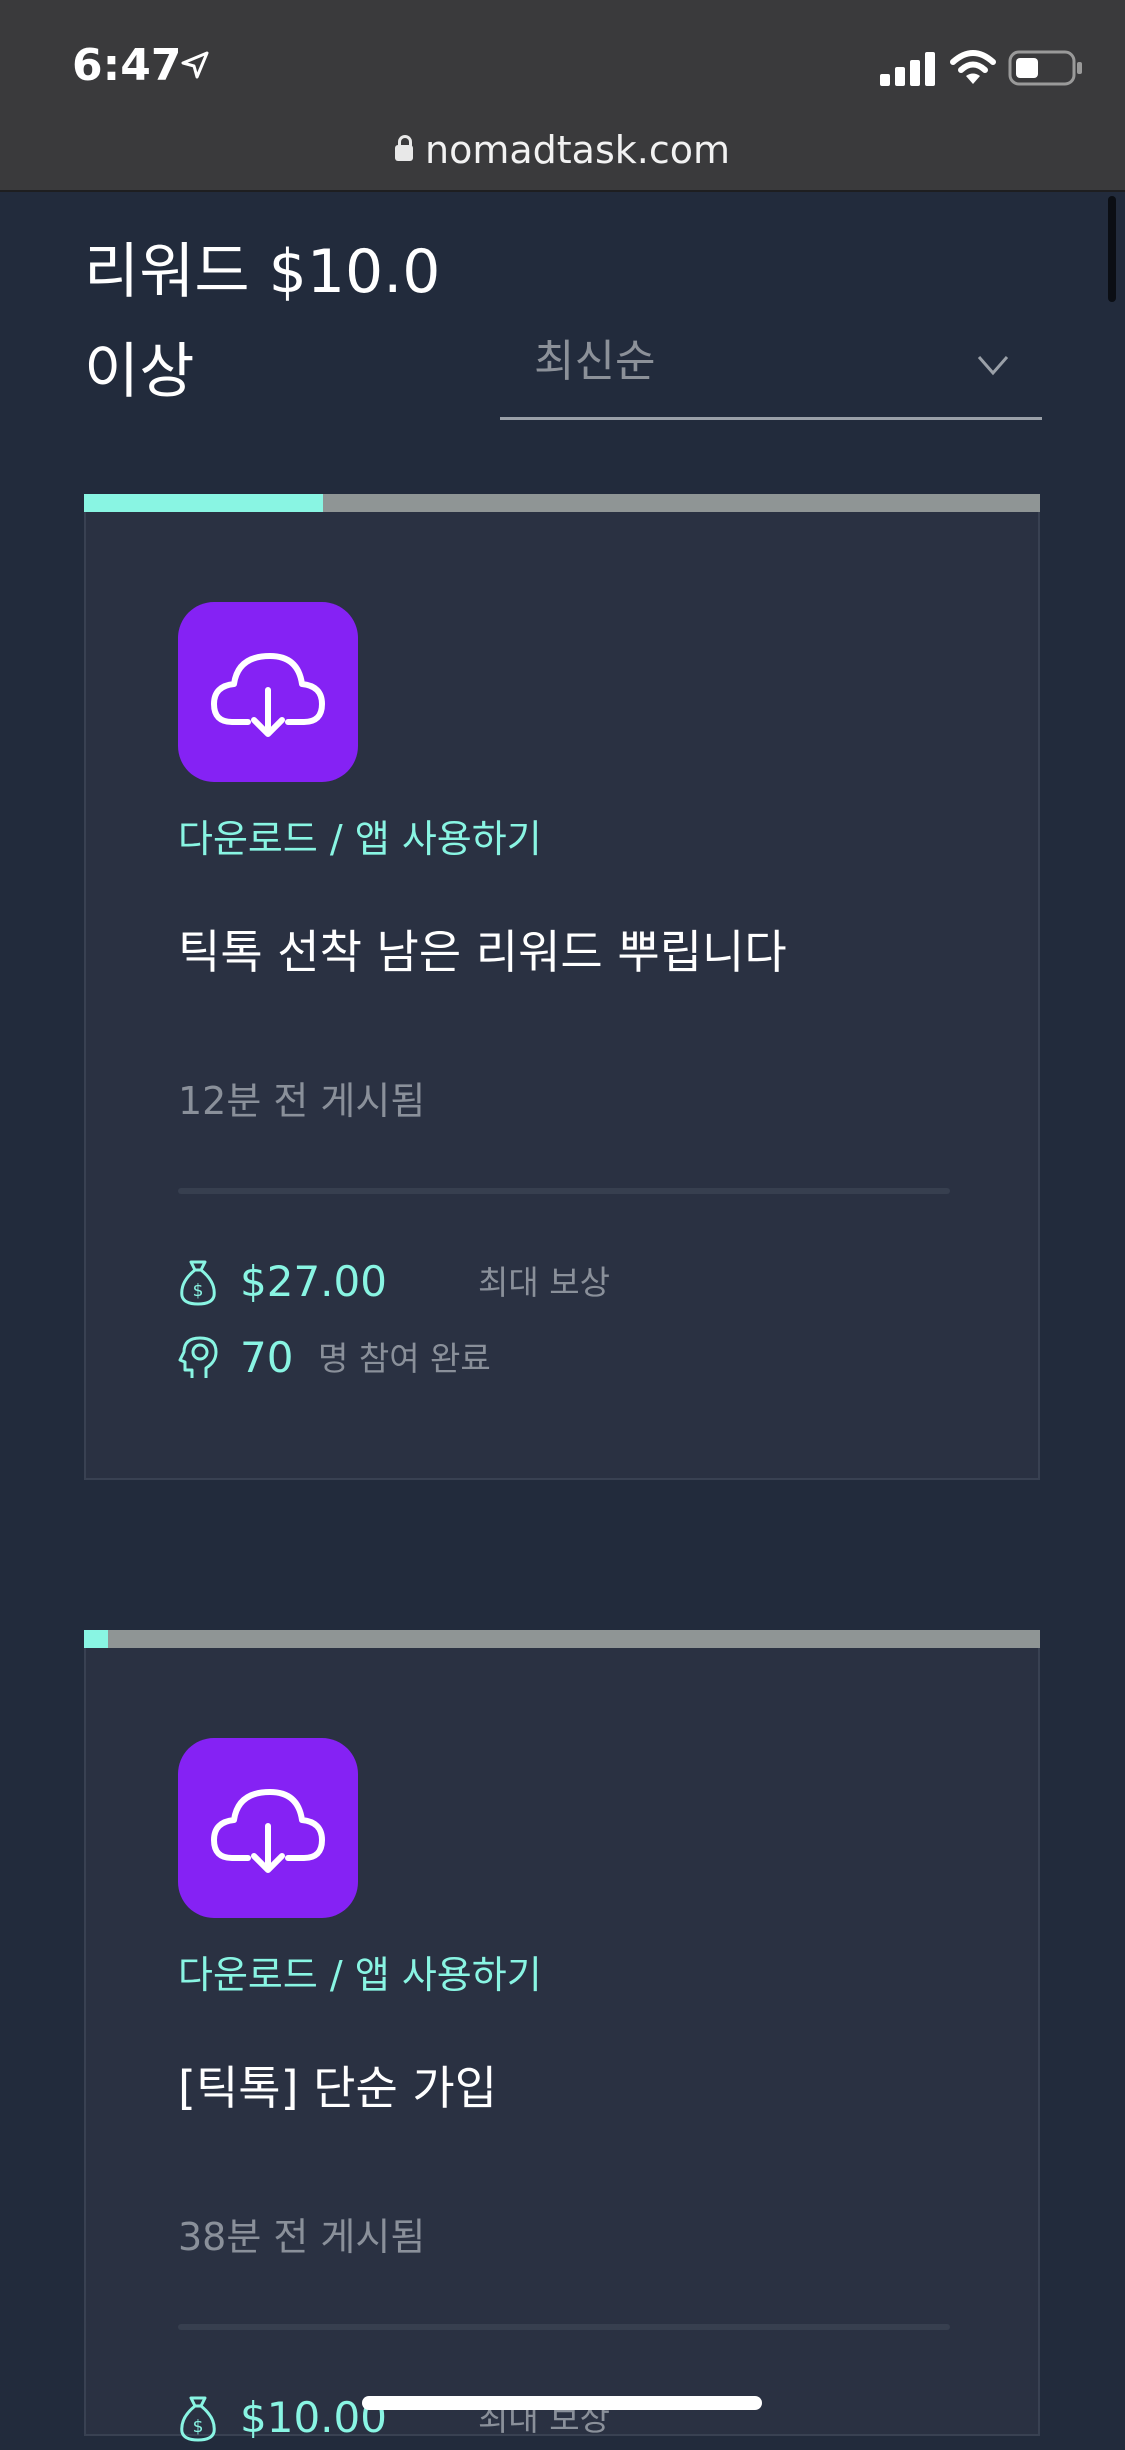 The image size is (1125, 2450). Describe the element at coordinates (267, 1357) in the screenshot. I see `participants-value: 70` at that location.